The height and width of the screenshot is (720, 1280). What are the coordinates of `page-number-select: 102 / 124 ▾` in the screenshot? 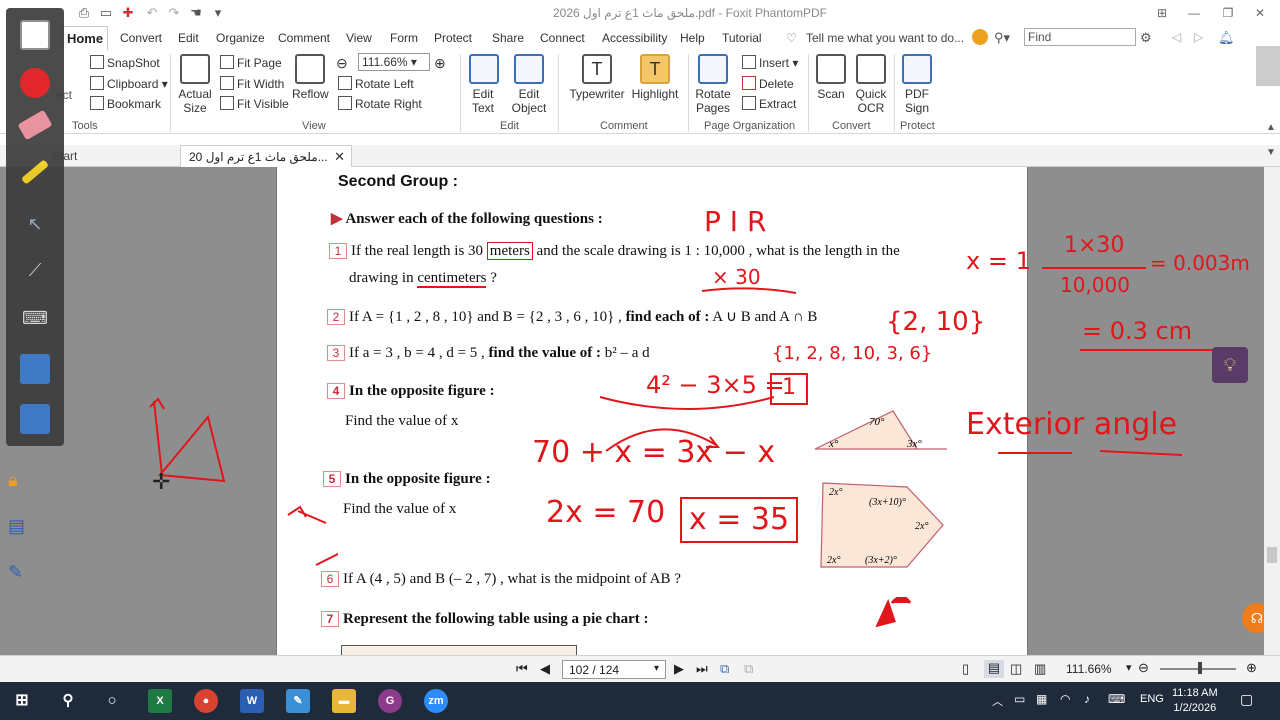 It's located at (614, 669).